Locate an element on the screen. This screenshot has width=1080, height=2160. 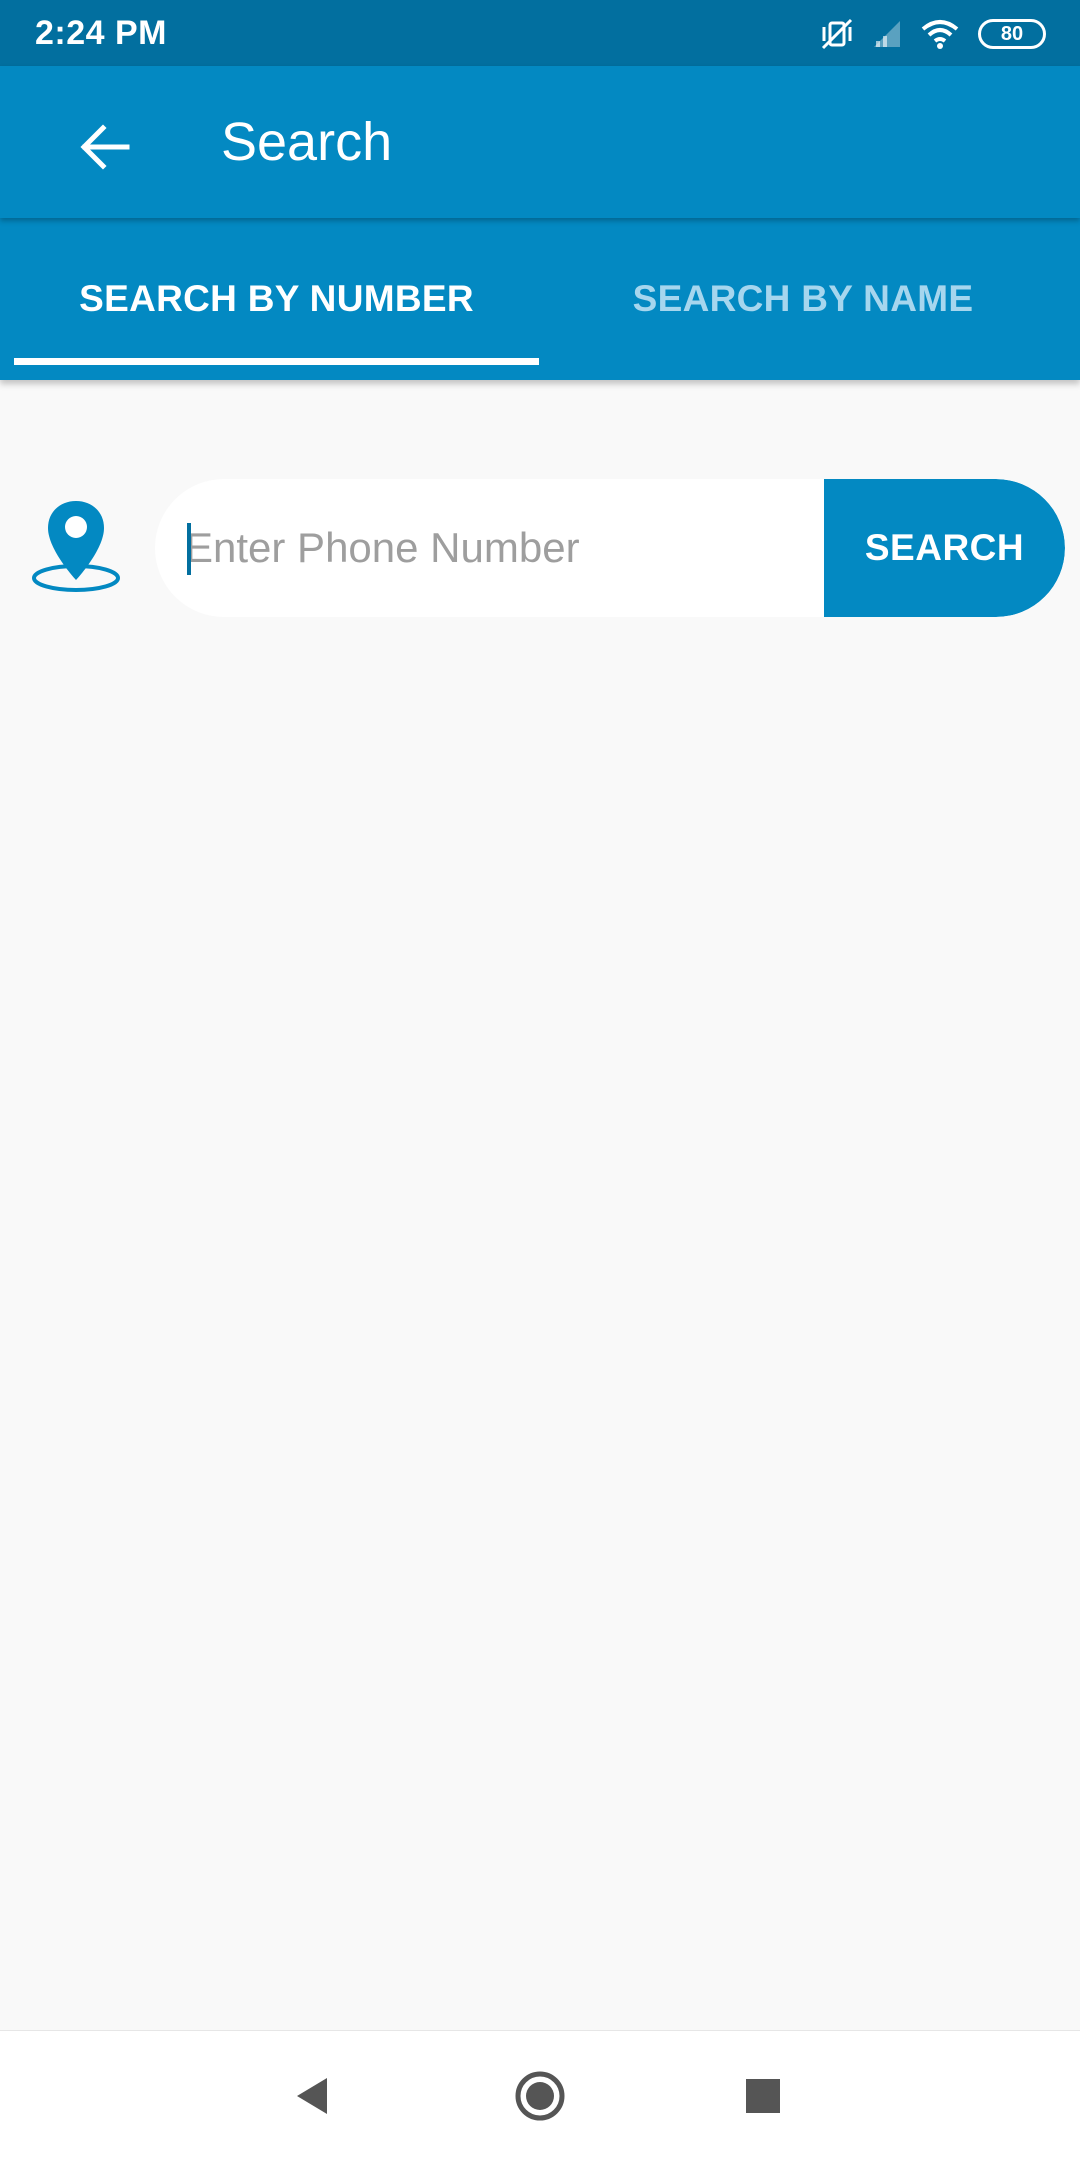
status-time: 2:24 PM is located at coordinates (101, 33).